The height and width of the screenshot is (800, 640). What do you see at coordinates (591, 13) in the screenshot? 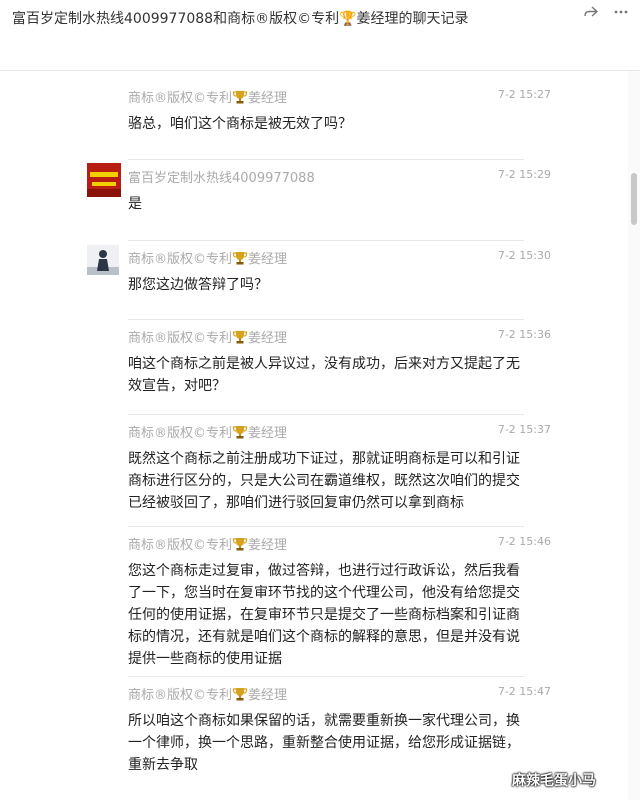
I see `share-icon` at bounding box center [591, 13].